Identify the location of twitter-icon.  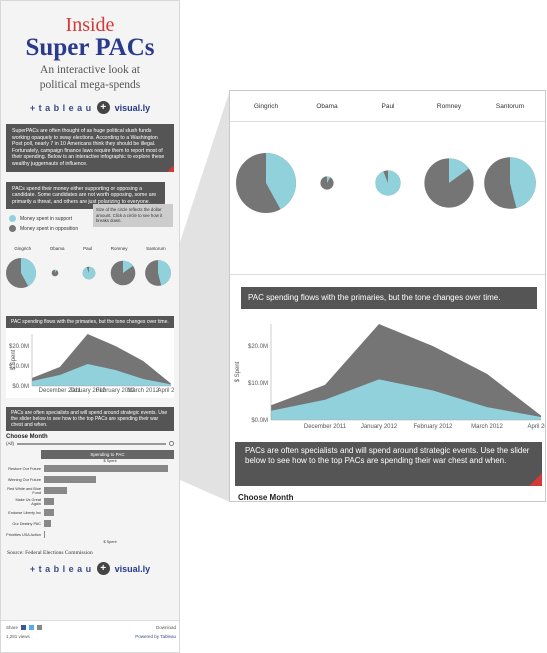
(32, 627).